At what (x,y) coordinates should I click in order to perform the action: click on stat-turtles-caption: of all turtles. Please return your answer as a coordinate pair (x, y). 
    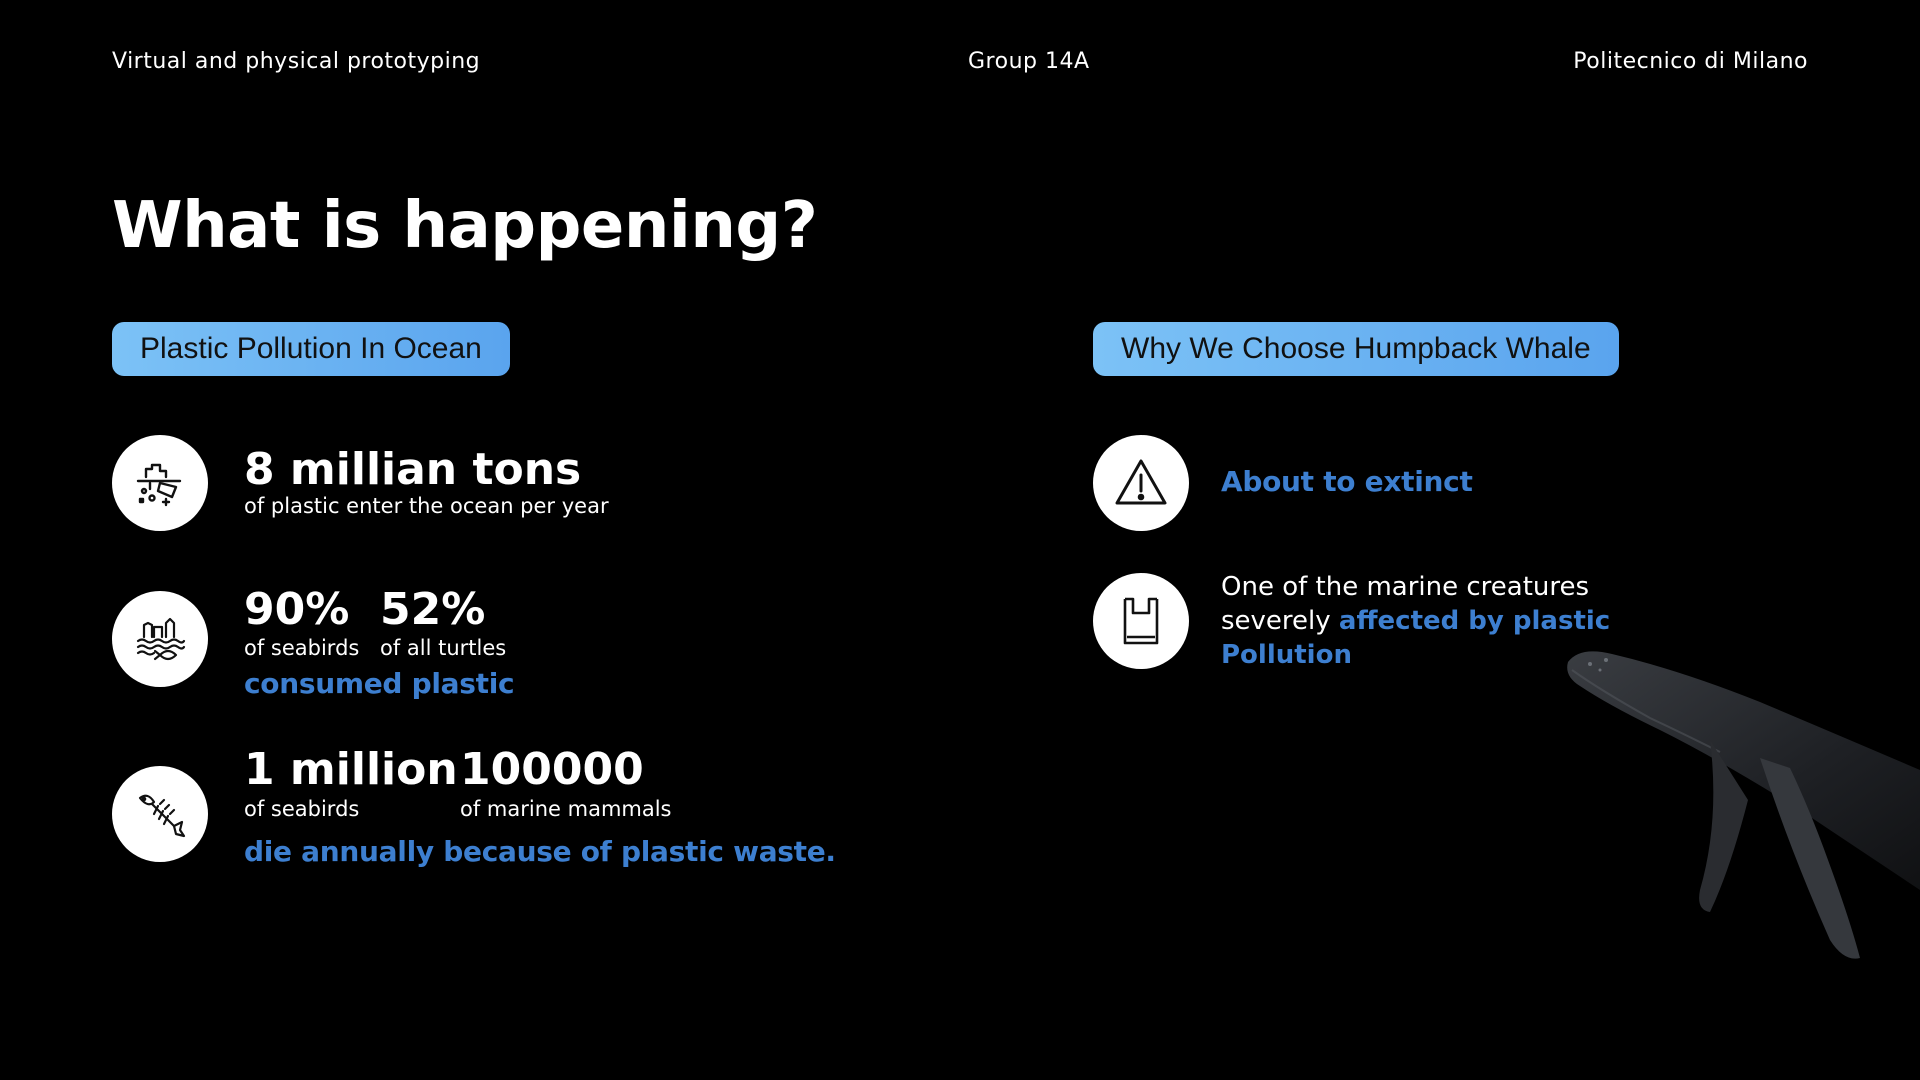
    Looking at the image, I should click on (443, 648).